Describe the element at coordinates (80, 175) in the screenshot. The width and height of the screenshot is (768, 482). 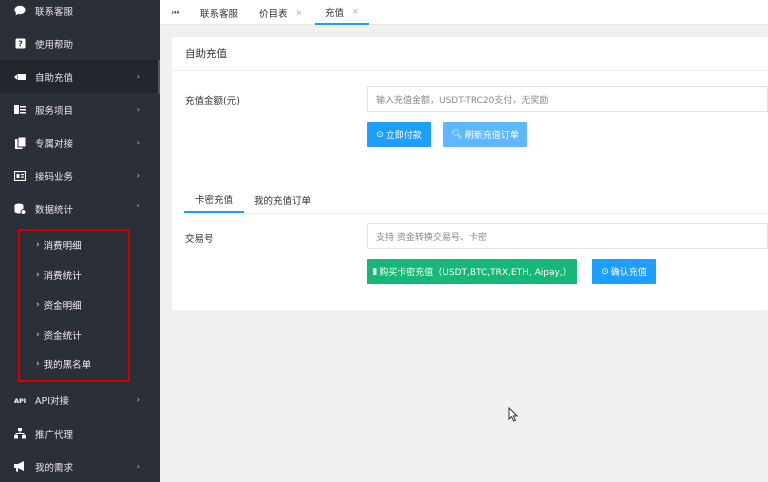
I see `sidebar-item-sms: 接码业务 ›` at that location.